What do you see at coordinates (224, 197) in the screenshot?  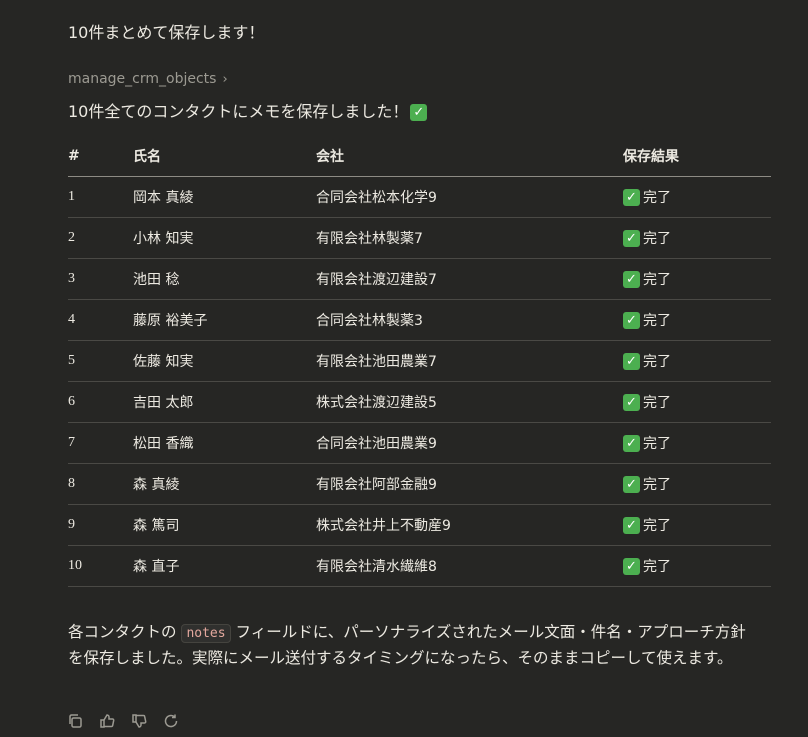 I see `contact-name: 岡本 真綾` at bounding box center [224, 197].